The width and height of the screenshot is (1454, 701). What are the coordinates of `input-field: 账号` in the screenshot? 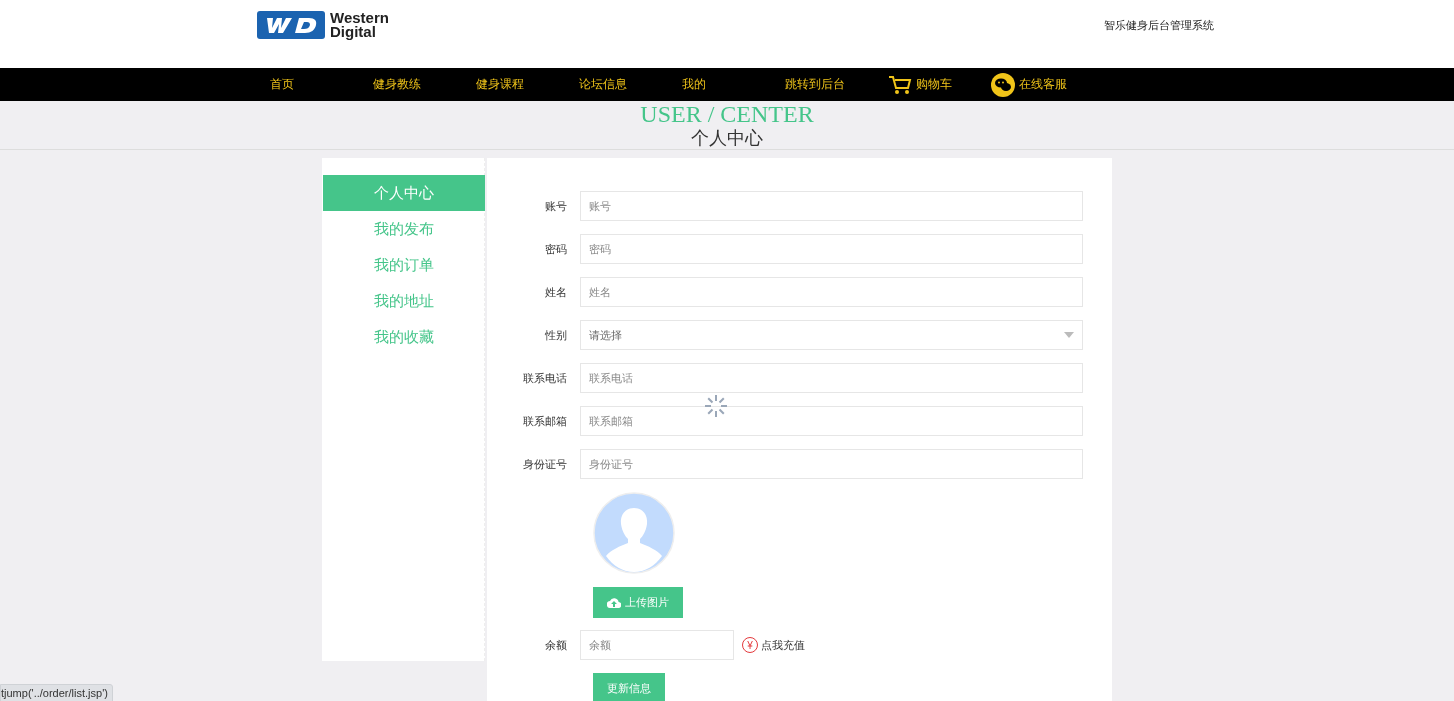 It's located at (831, 206).